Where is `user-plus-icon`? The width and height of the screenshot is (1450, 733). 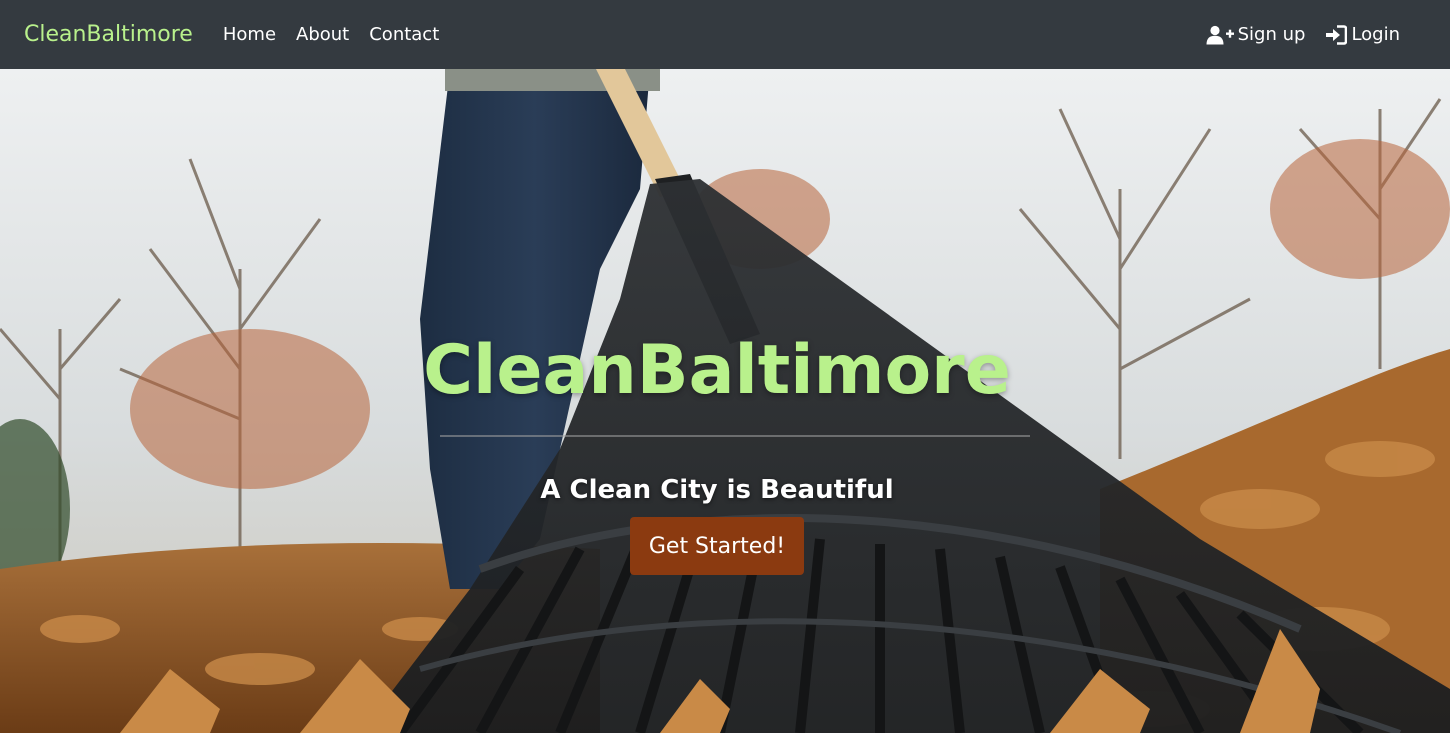 user-plus-icon is located at coordinates (1220, 34).